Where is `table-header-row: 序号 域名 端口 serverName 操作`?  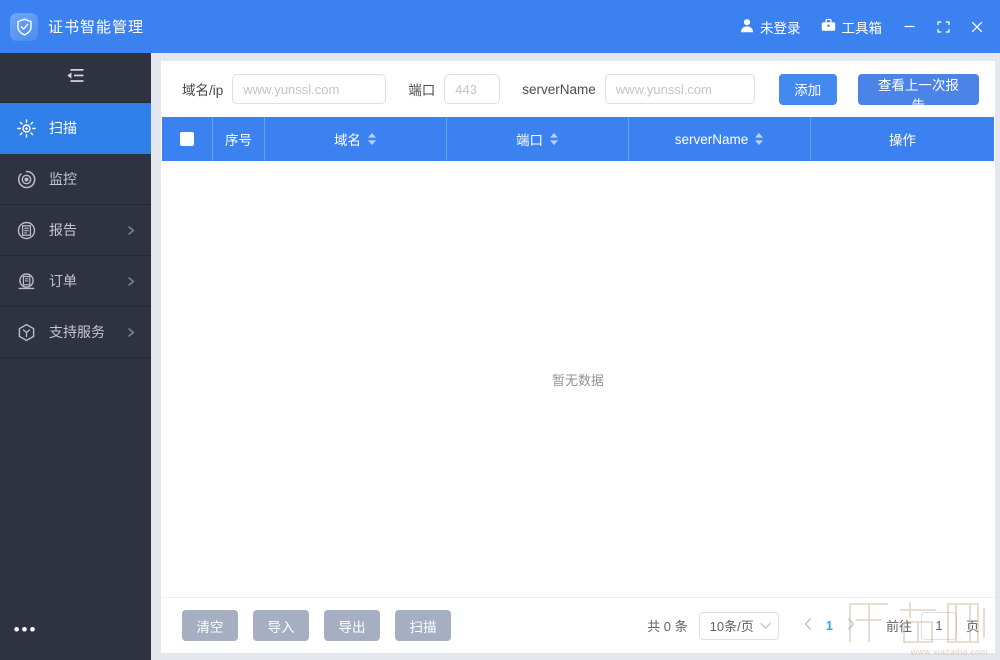 table-header-row: 序号 域名 端口 serverName 操作 is located at coordinates (578, 139).